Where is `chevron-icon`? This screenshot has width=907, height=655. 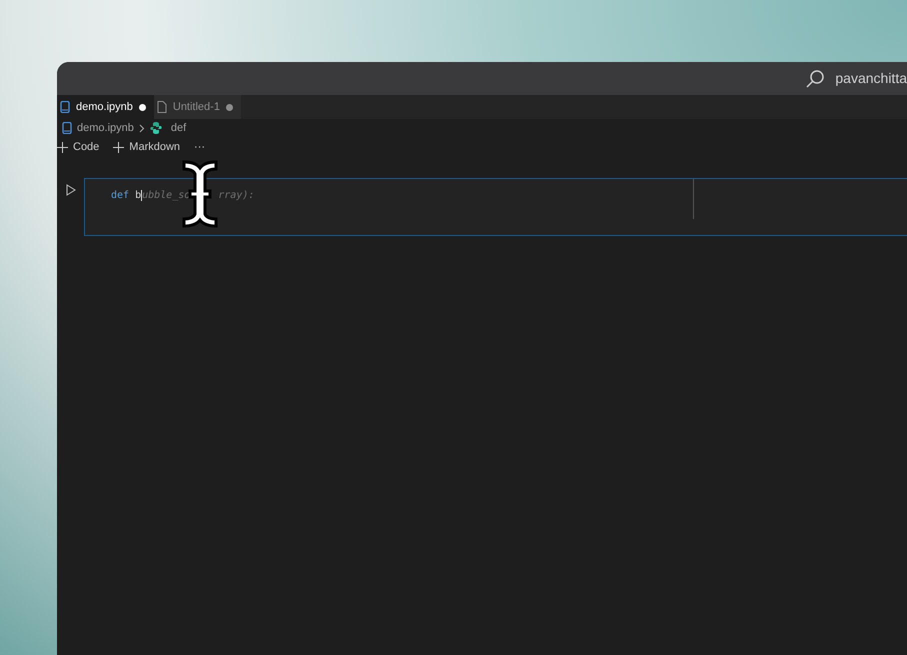 chevron-icon is located at coordinates (141, 128).